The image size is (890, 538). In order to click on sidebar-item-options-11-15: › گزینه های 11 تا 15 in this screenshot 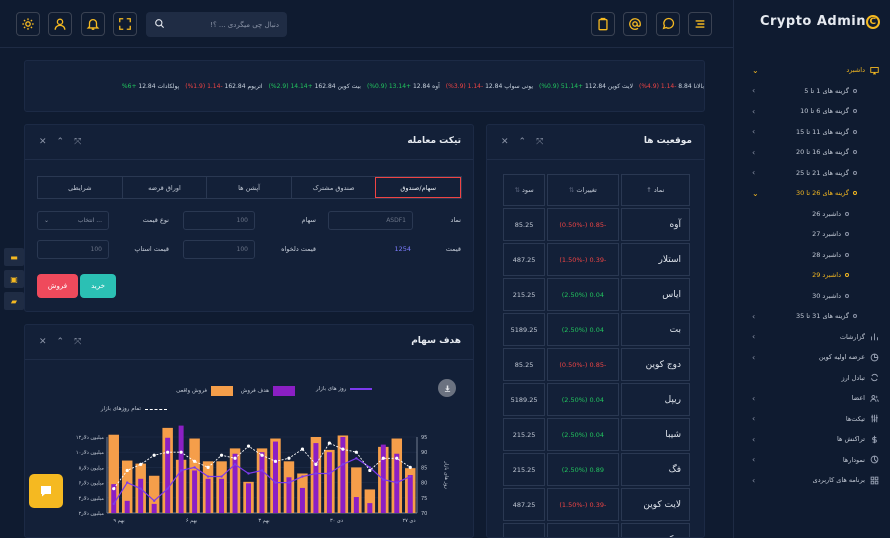, I will do `click(812, 132)`.